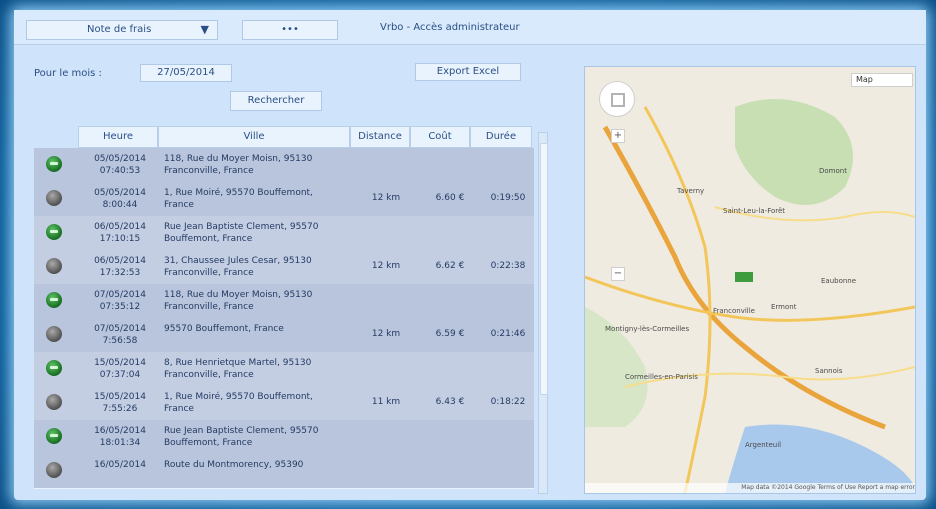 The width and height of the screenshot is (936, 509). Describe the element at coordinates (501, 137) in the screenshot. I see `column-header-duree: Durée` at that location.